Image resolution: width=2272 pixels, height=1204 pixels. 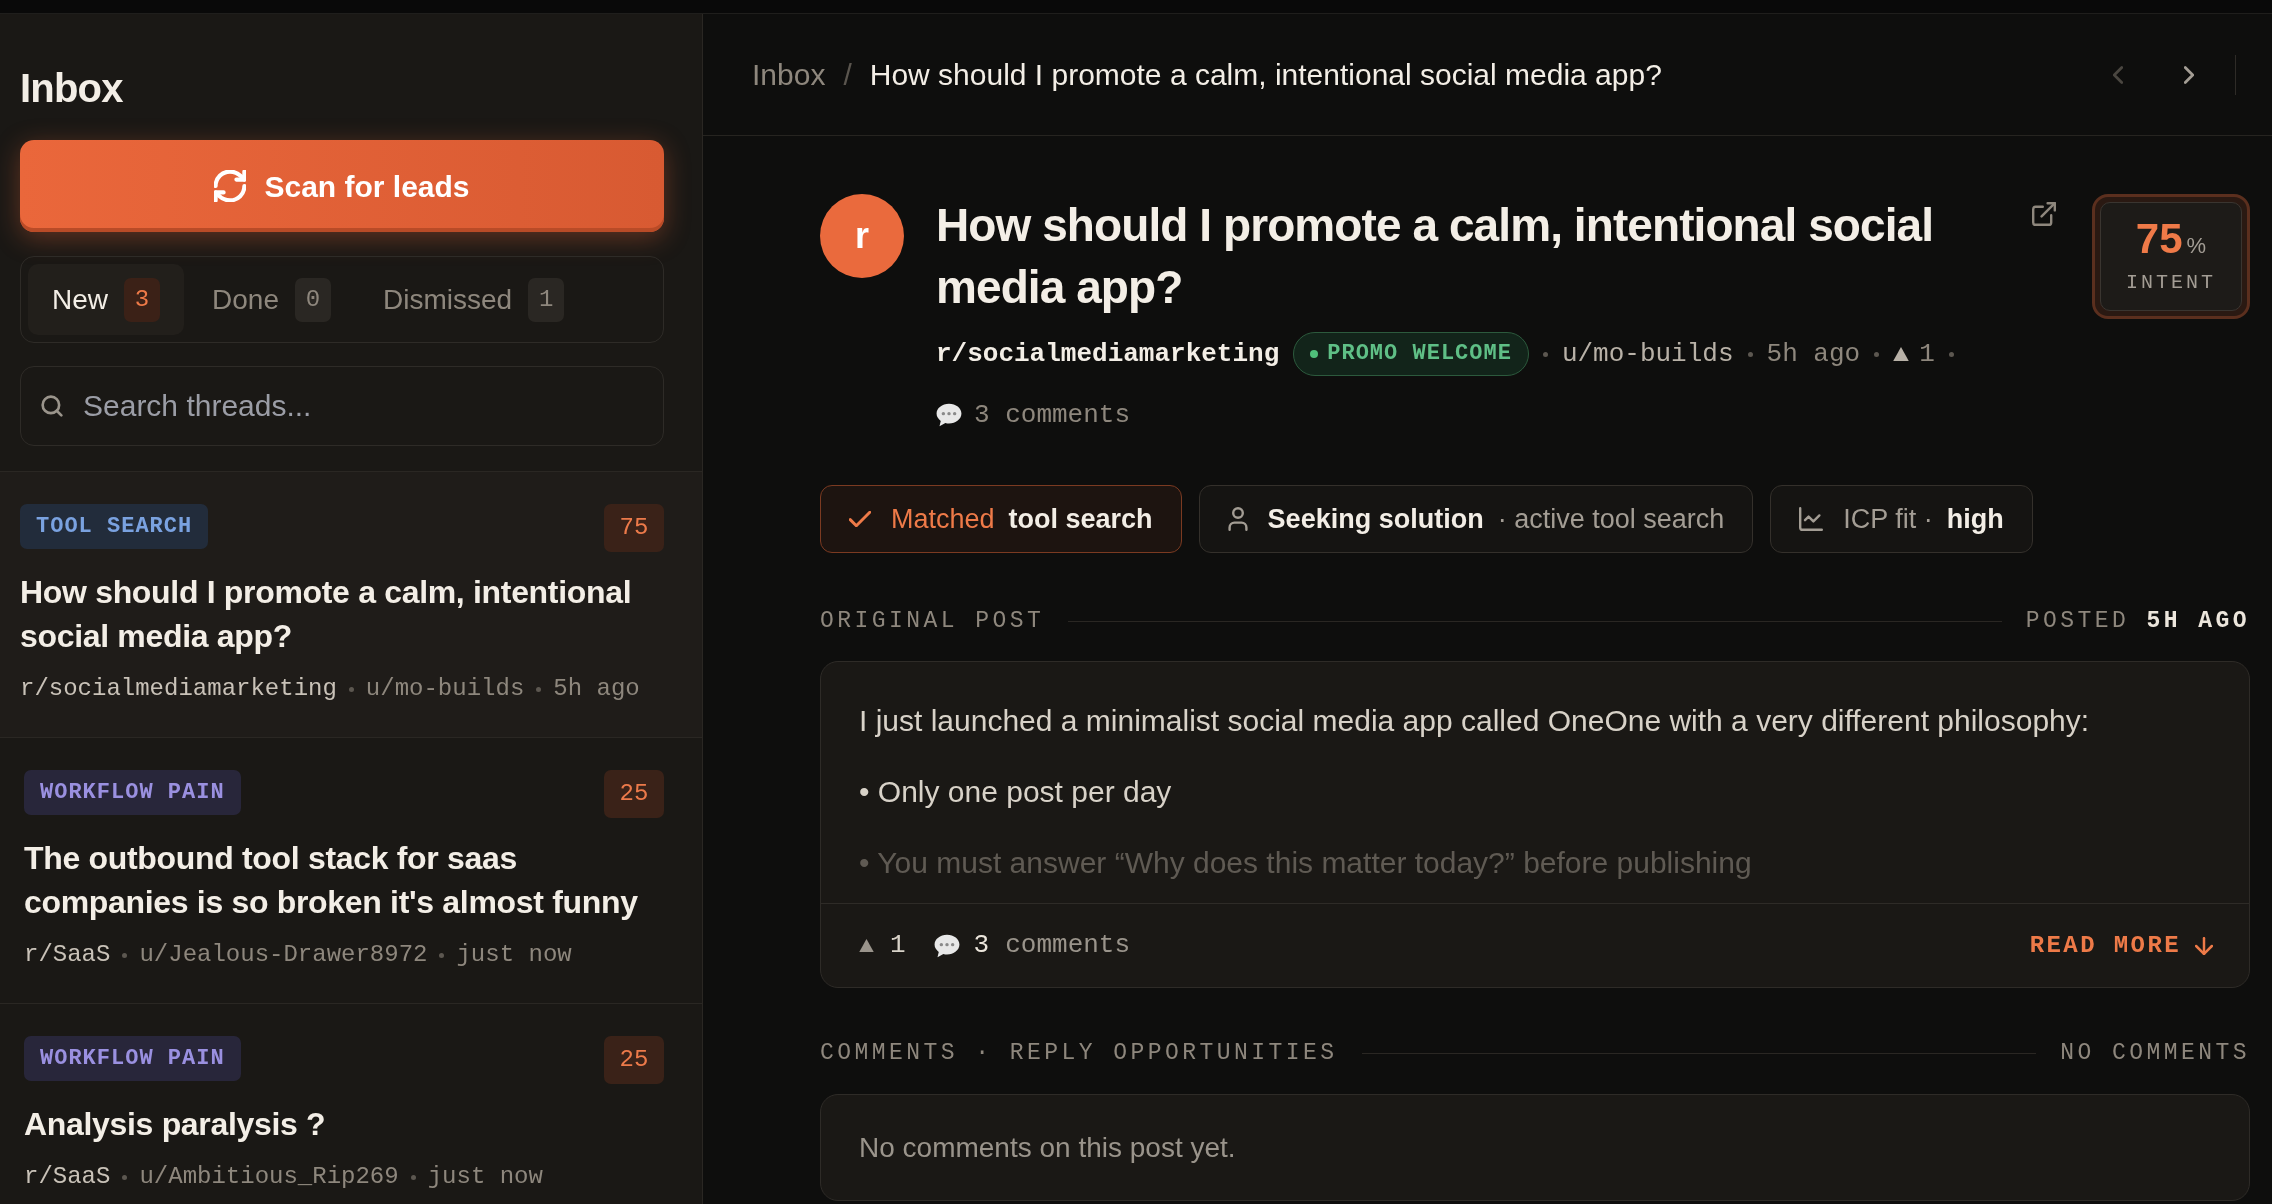 I want to click on scan-for-leads-button: Scan for leads, so click(x=342, y=186).